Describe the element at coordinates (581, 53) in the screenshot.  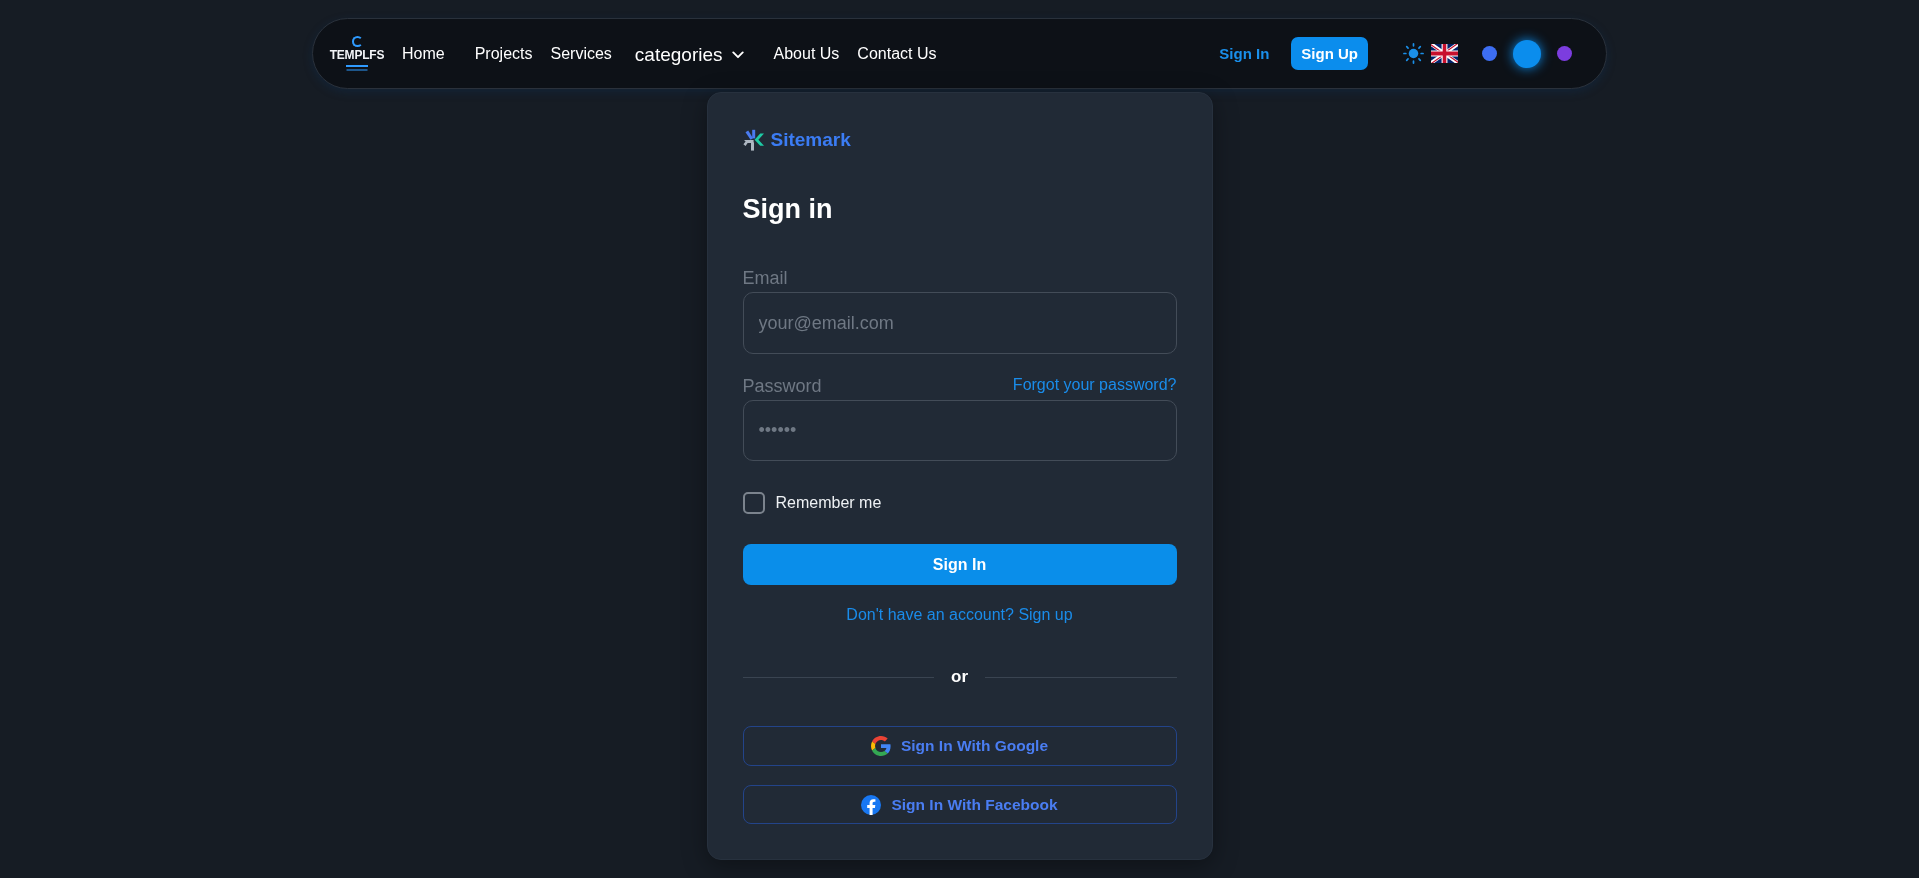
I see `nav-link: Services` at that location.